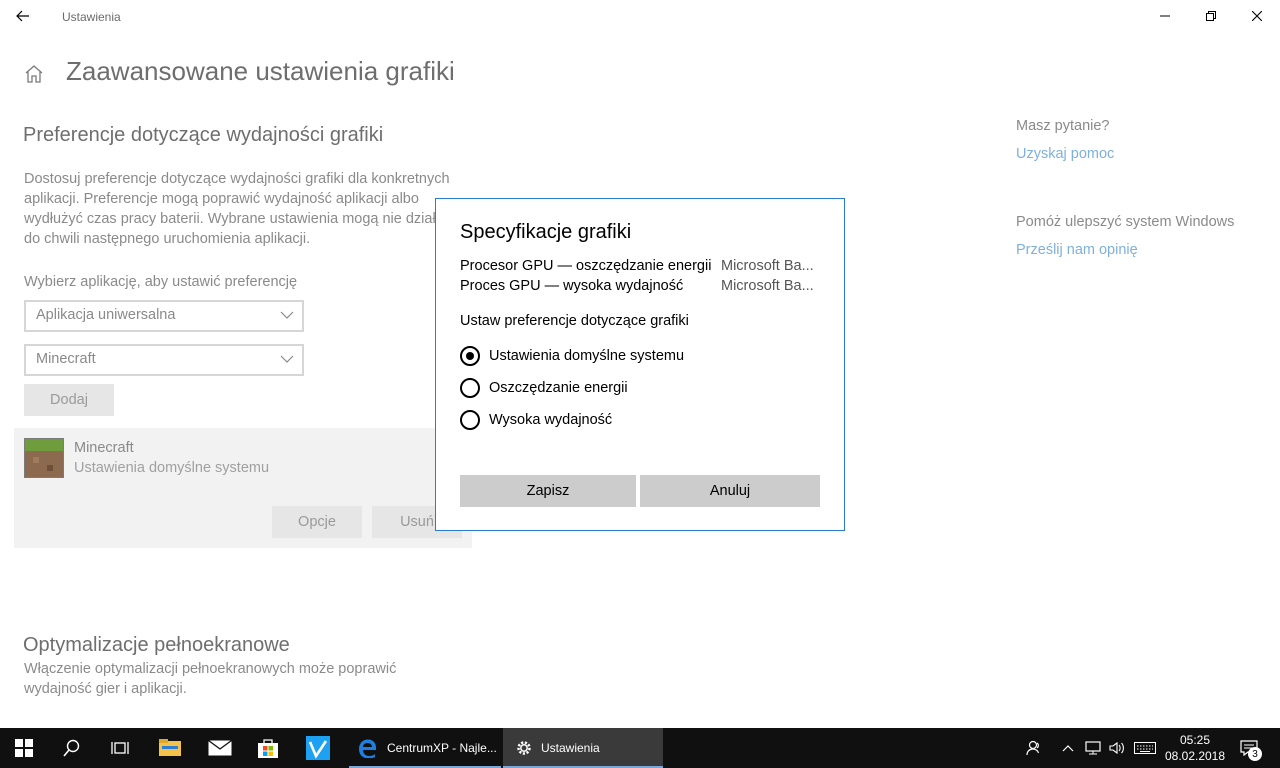 Image resolution: width=1280 pixels, height=768 pixels. Describe the element at coordinates (66, 359) in the screenshot. I see `app-value: Minecraft` at that location.